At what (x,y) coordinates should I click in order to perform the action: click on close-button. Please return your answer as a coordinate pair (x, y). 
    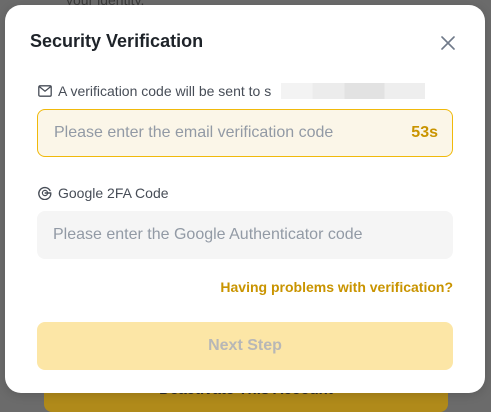
    Looking at the image, I should click on (448, 43).